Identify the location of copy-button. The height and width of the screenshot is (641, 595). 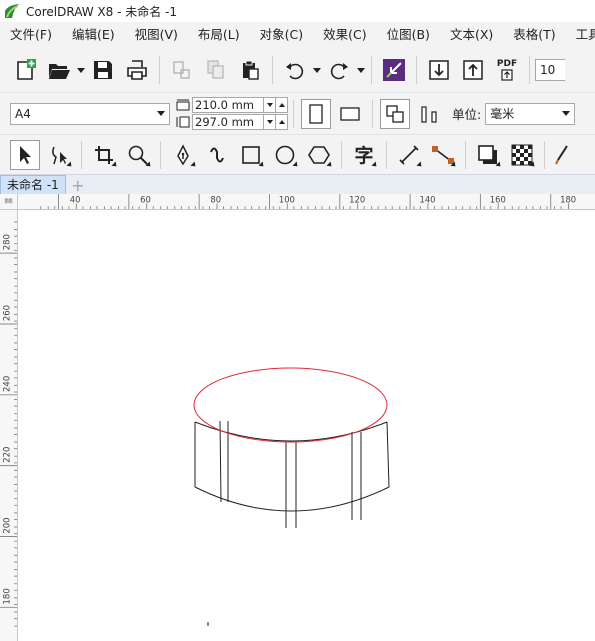
(216, 70).